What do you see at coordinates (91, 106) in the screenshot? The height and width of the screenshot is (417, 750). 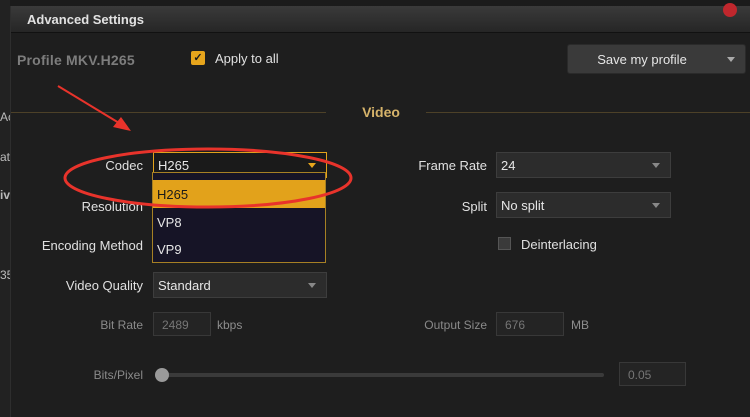 I see `annotation-arrow-line` at bounding box center [91, 106].